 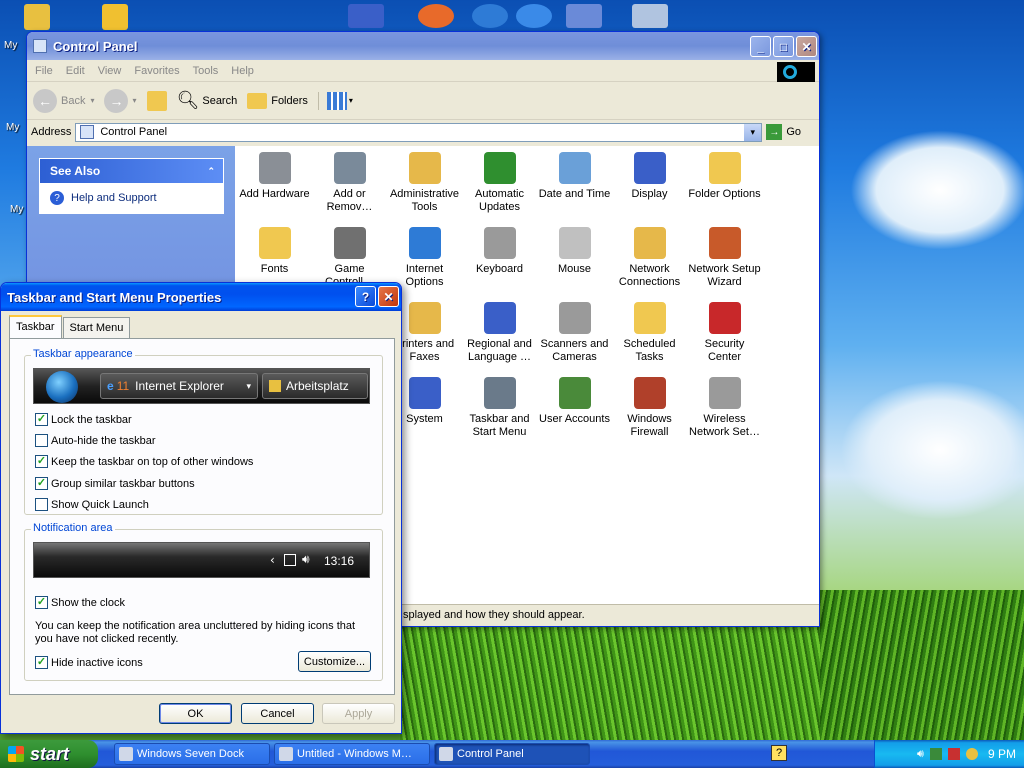 I want to click on cp-item: Network Connections, so click(x=649, y=258).